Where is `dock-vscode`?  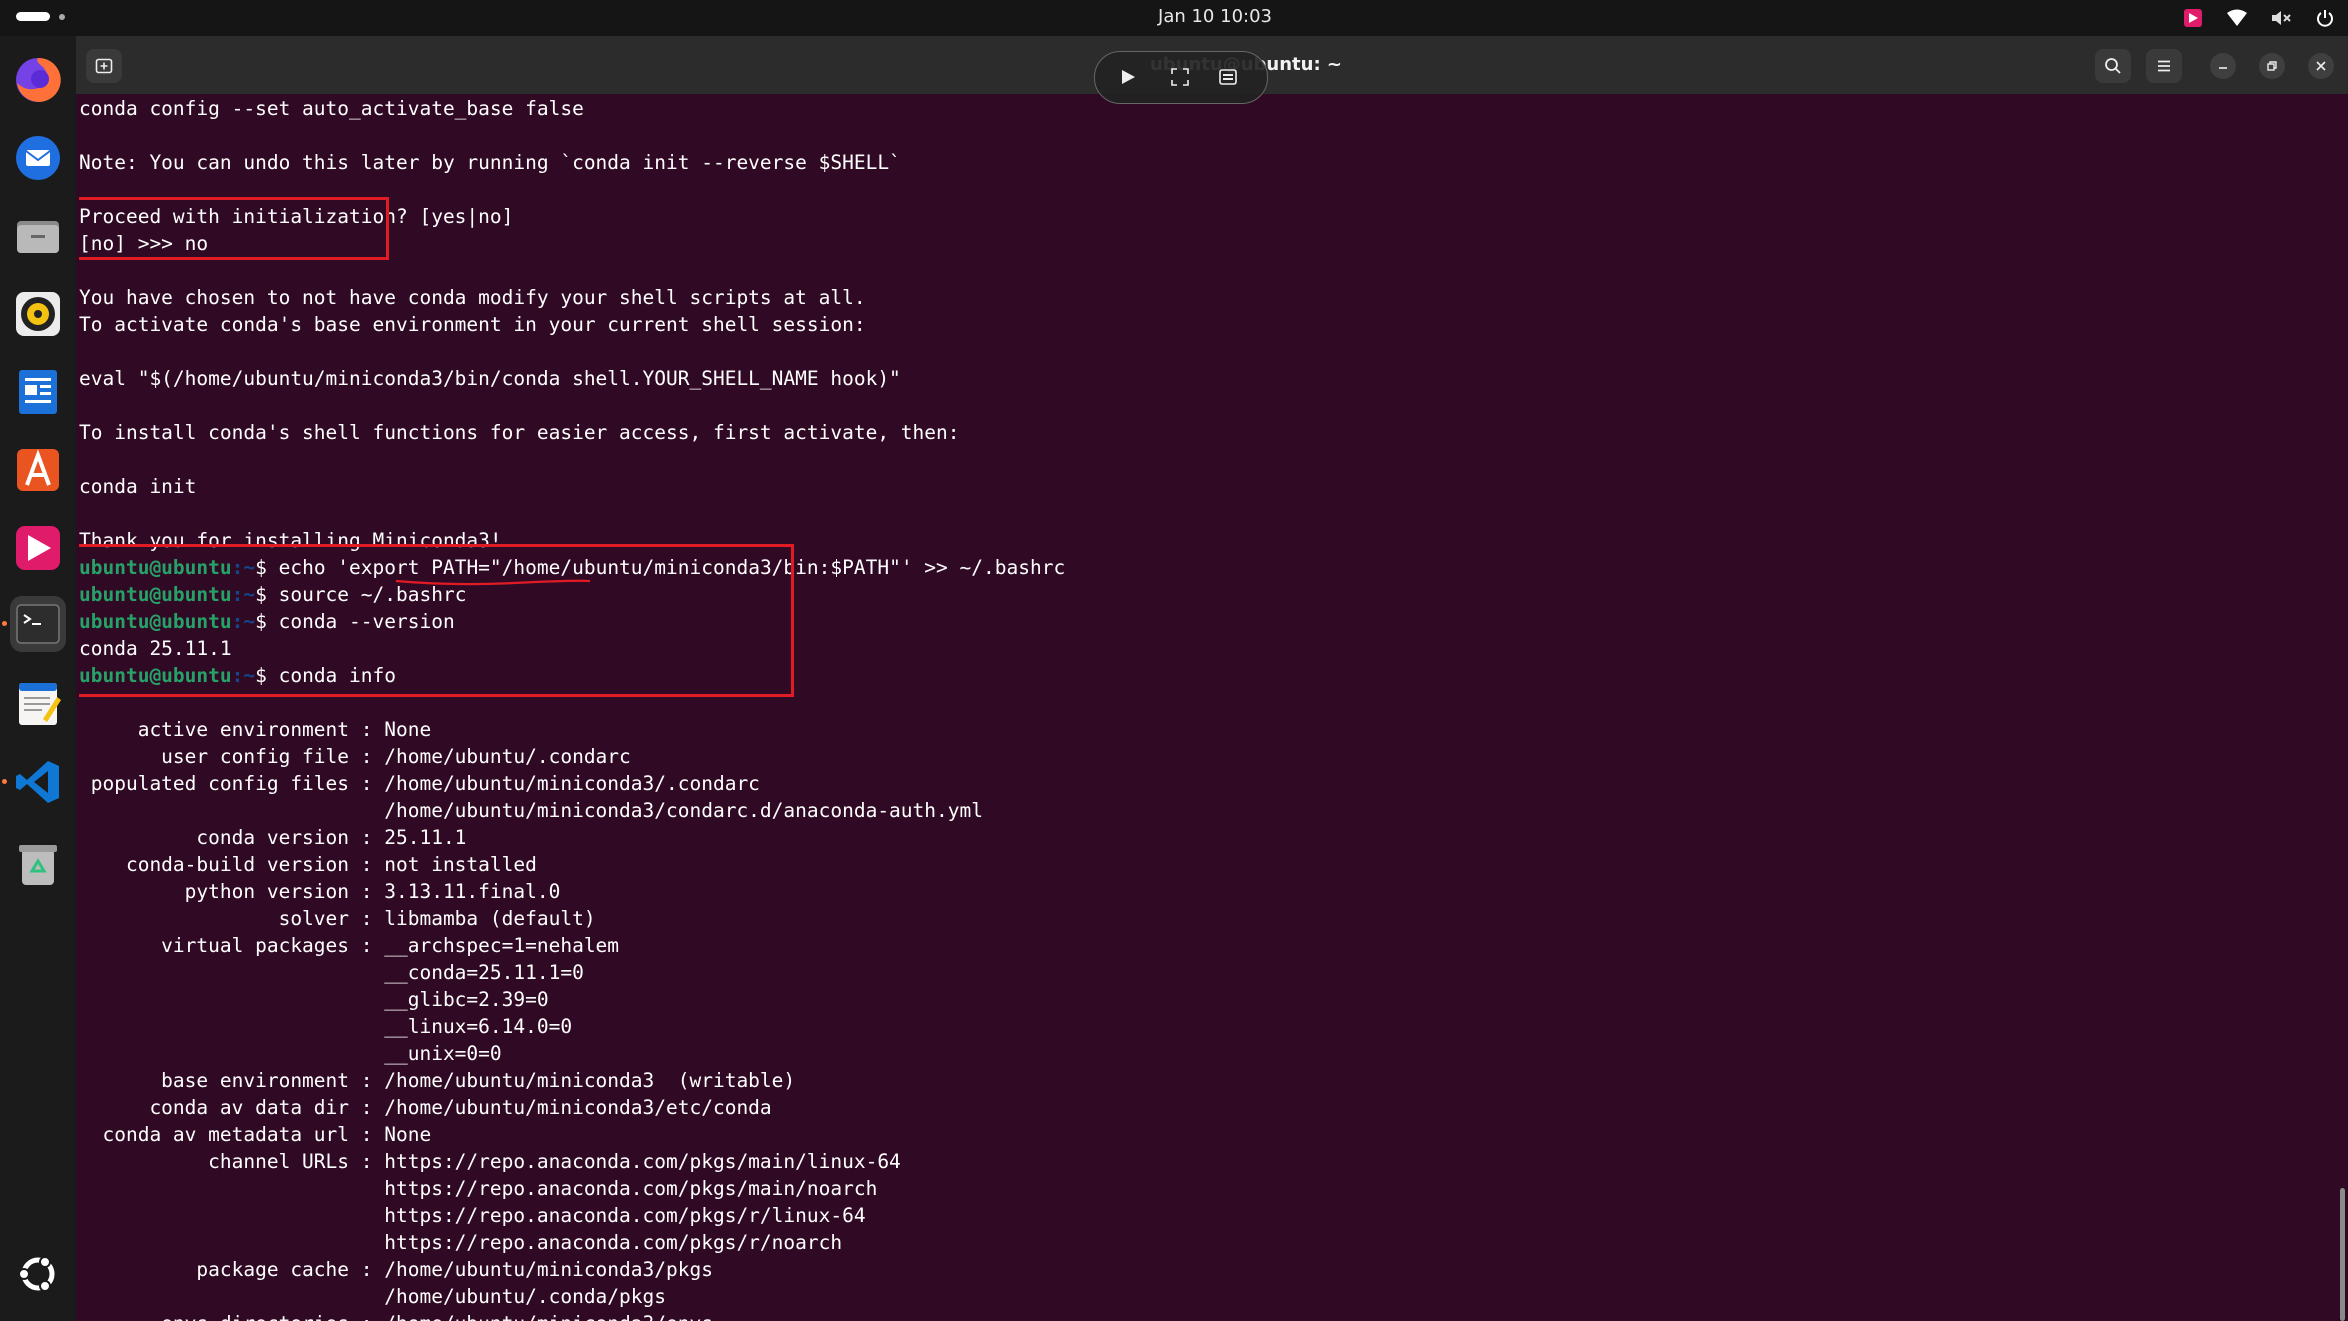
dock-vscode is located at coordinates (38, 782).